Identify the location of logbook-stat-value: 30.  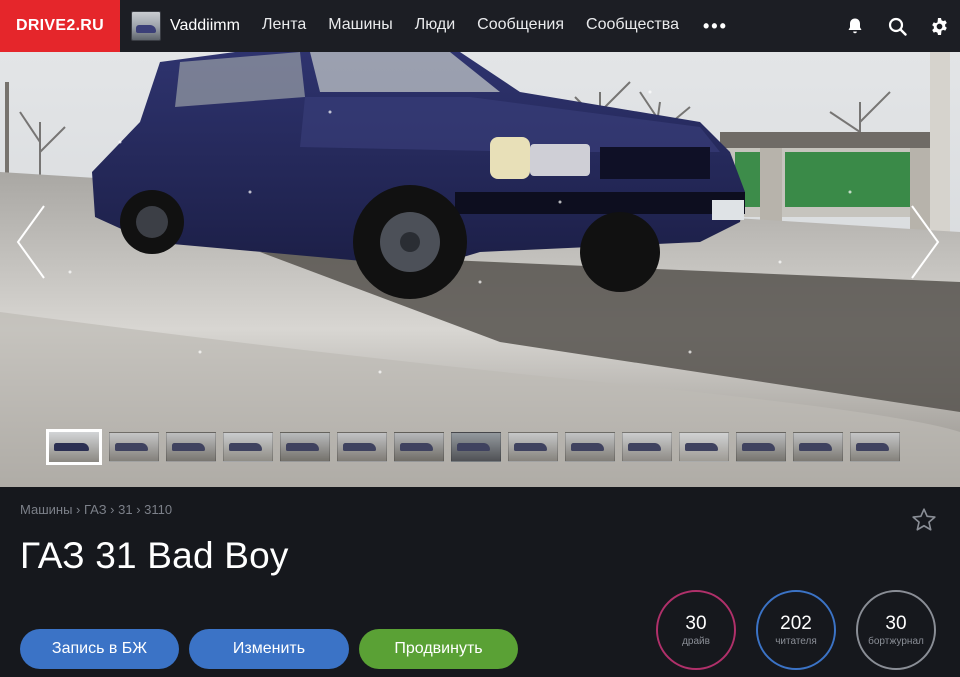
(896, 623).